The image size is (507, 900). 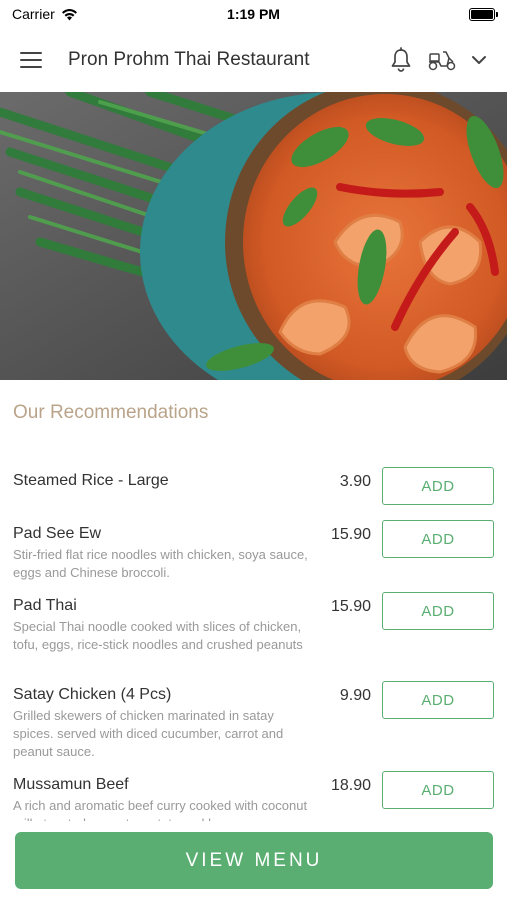 I want to click on hamburger-menu-button, so click(x=34, y=60).